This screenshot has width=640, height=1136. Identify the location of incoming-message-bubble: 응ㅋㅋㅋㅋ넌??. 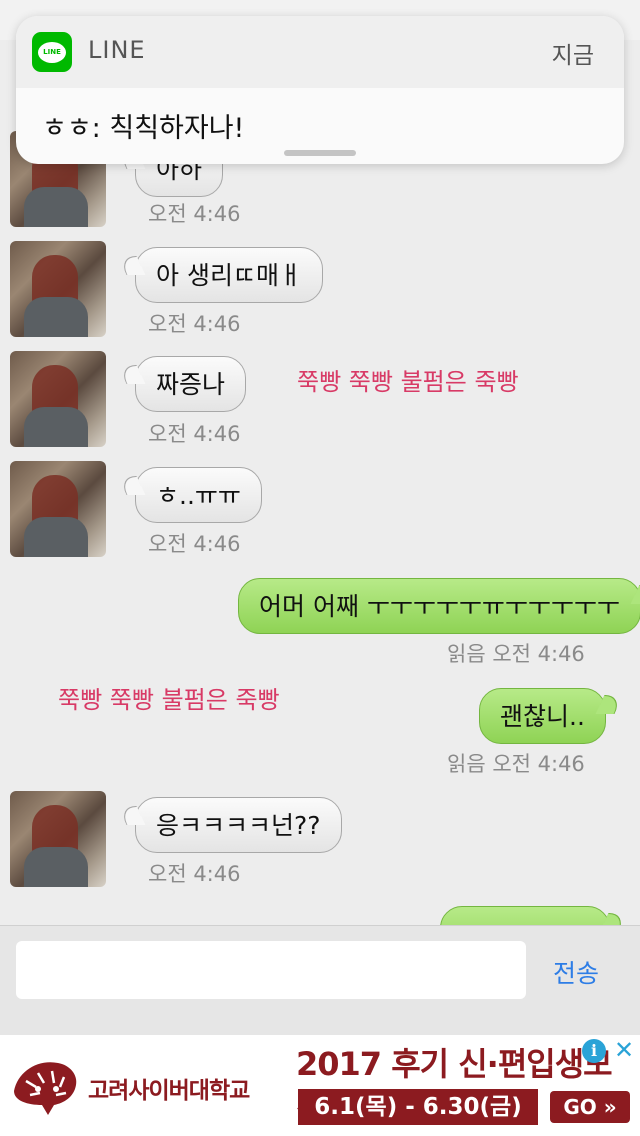
(238, 825).